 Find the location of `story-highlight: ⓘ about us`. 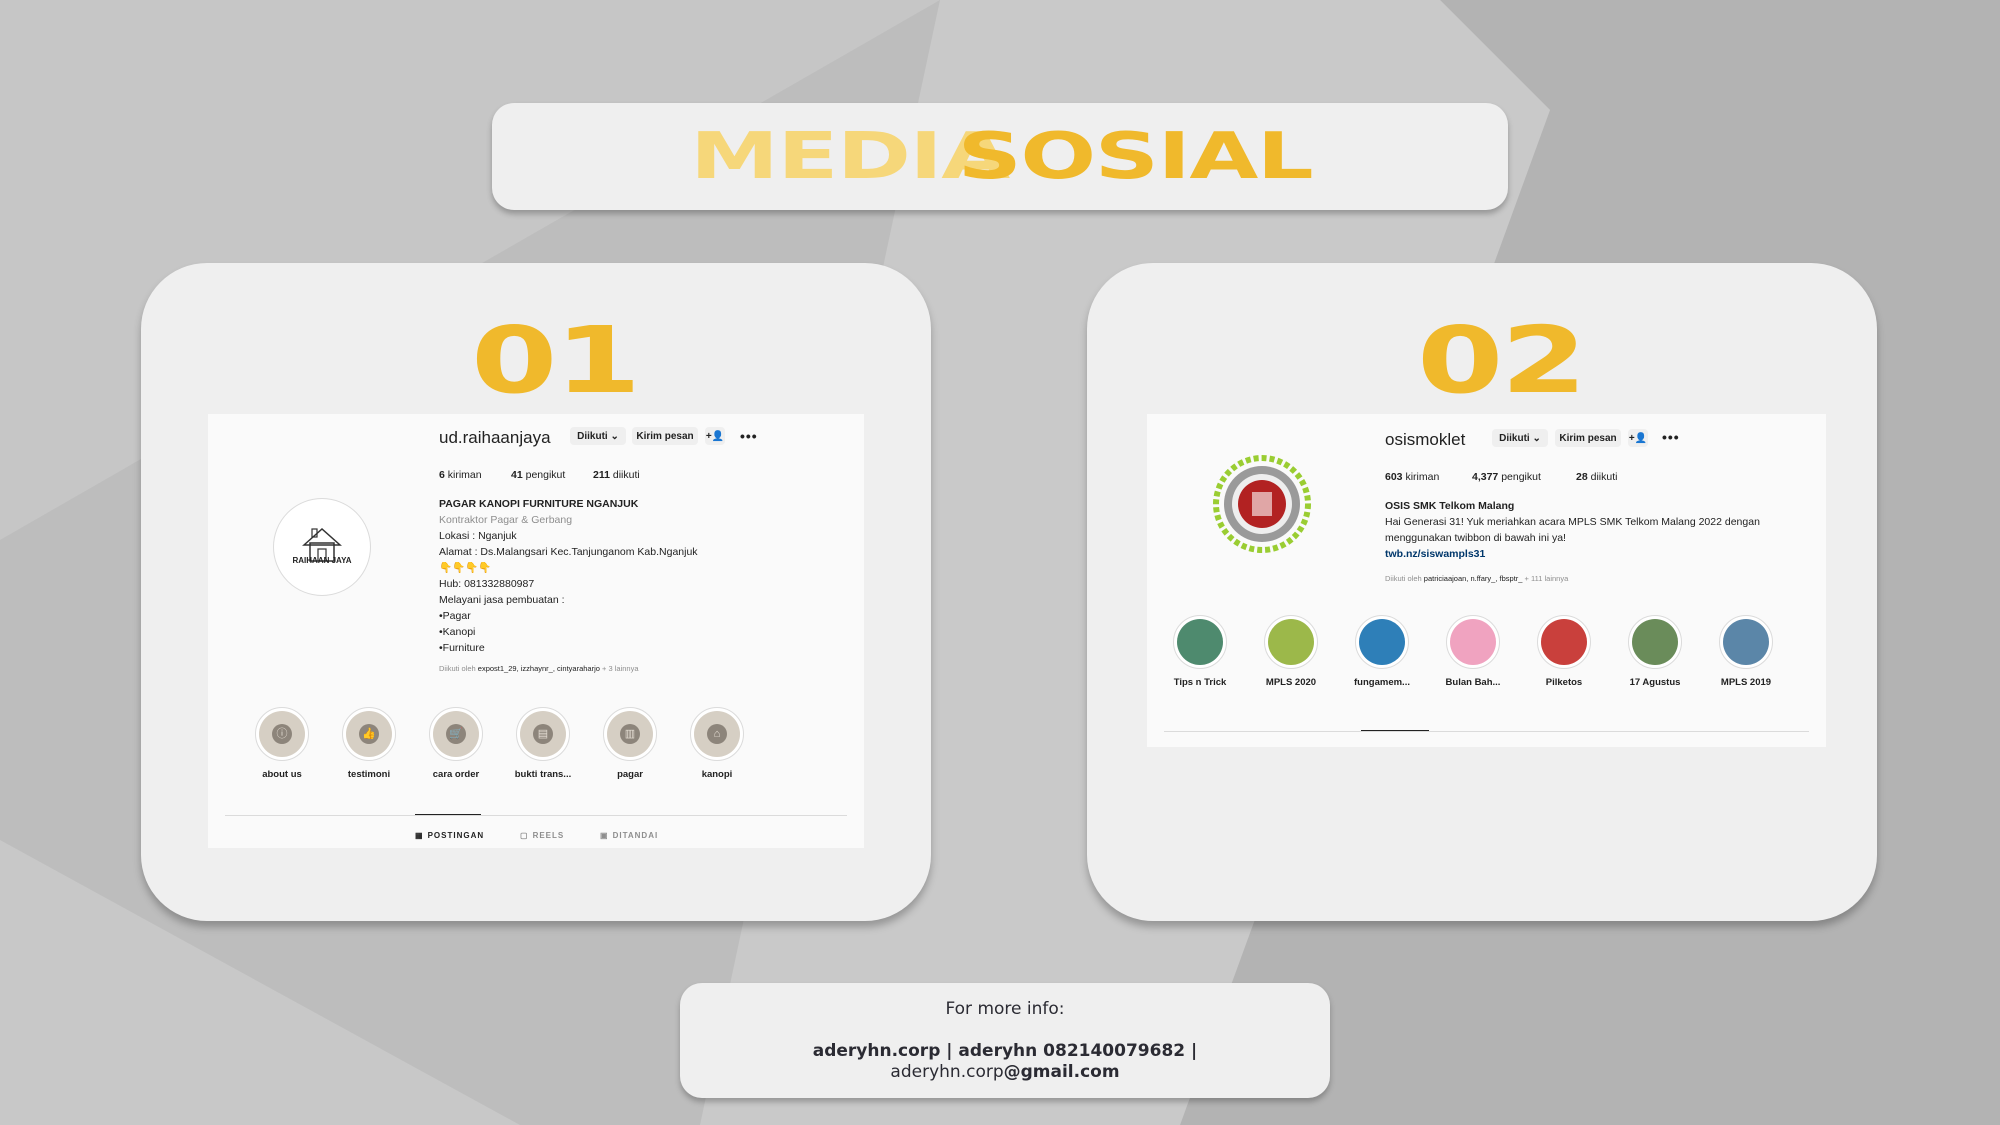

story-highlight: ⓘ about us is located at coordinates (282, 743).